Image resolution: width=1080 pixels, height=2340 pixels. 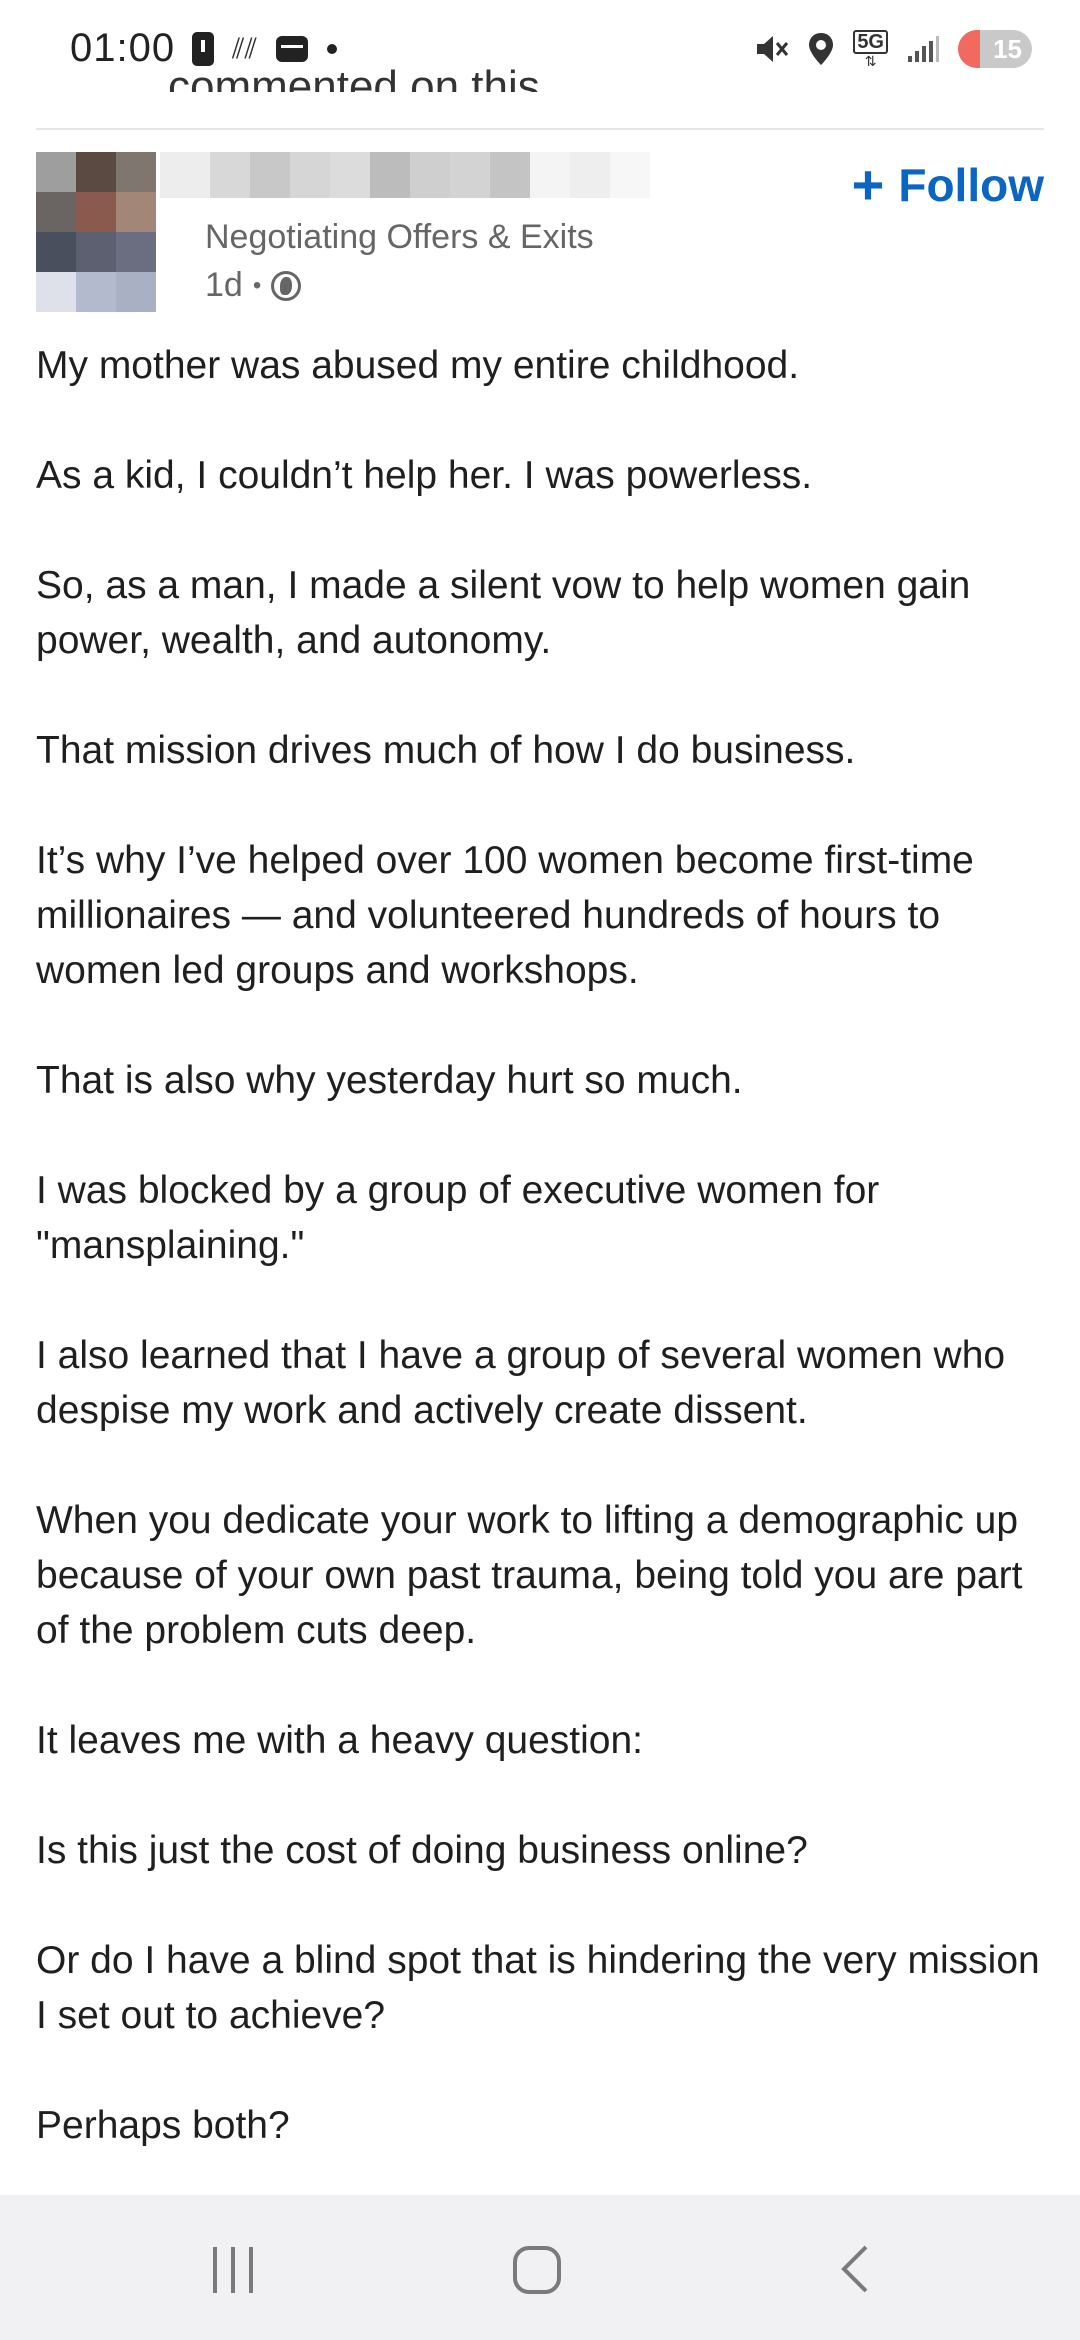 What do you see at coordinates (856, 2269) in the screenshot?
I see `back-icon` at bounding box center [856, 2269].